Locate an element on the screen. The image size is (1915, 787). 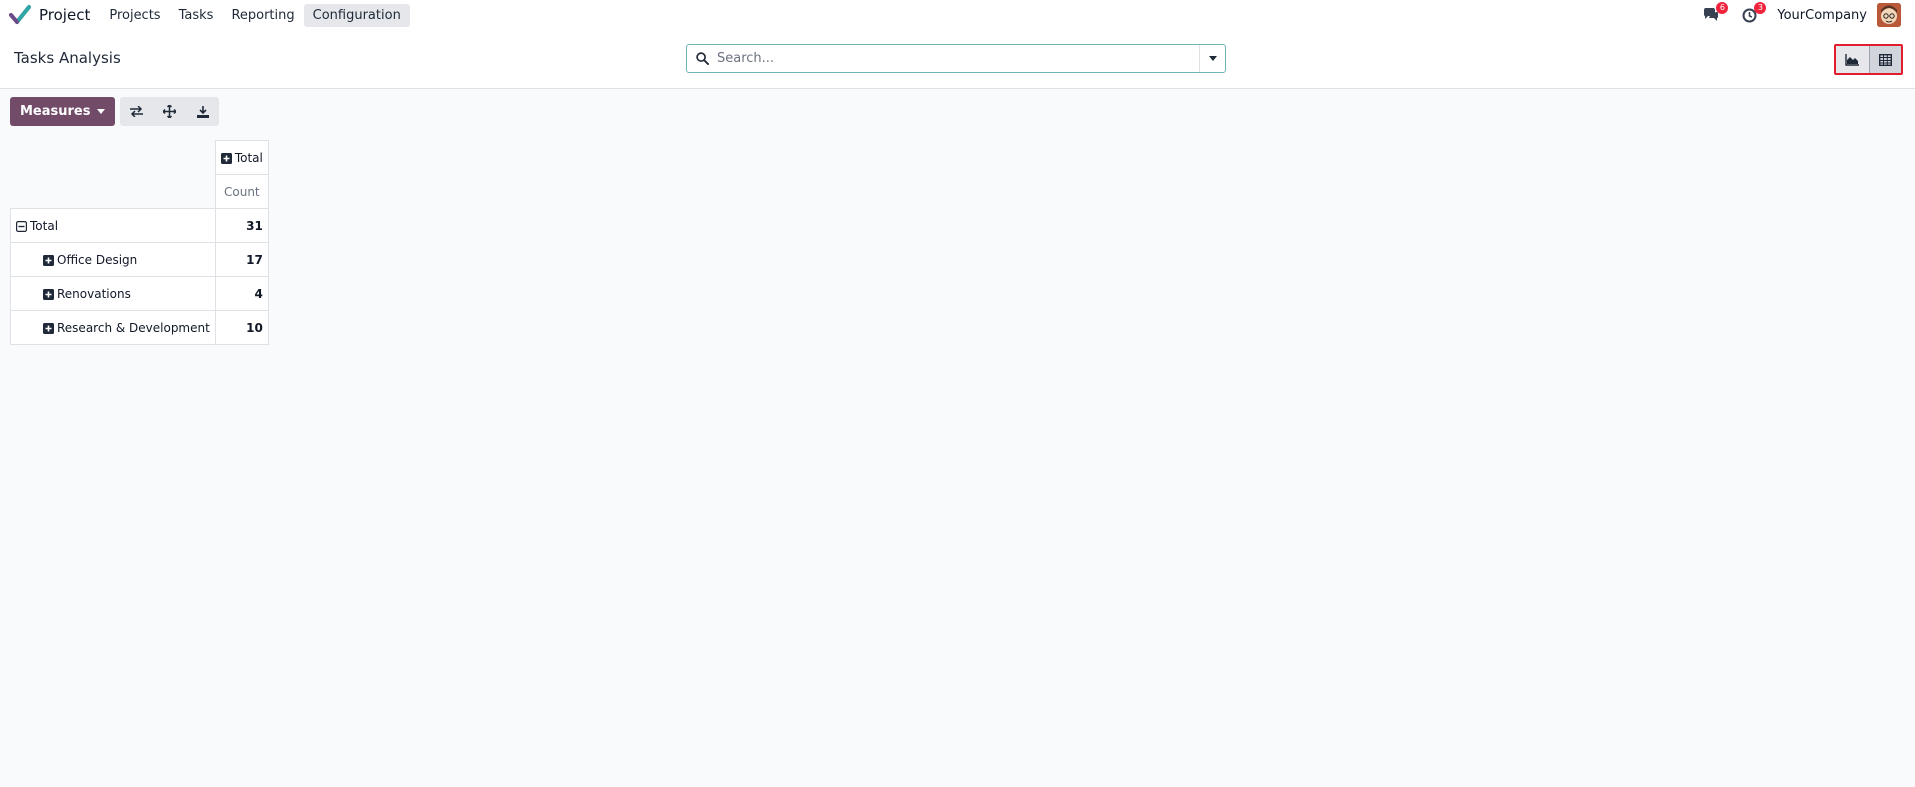
row-header-label: Total is located at coordinates (44, 225).